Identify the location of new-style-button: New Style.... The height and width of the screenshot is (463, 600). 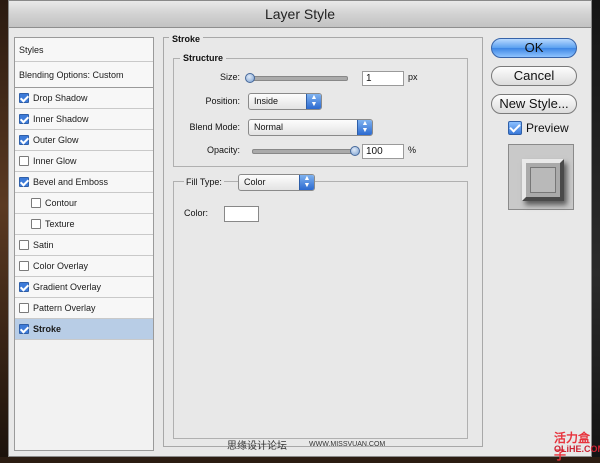
(534, 104).